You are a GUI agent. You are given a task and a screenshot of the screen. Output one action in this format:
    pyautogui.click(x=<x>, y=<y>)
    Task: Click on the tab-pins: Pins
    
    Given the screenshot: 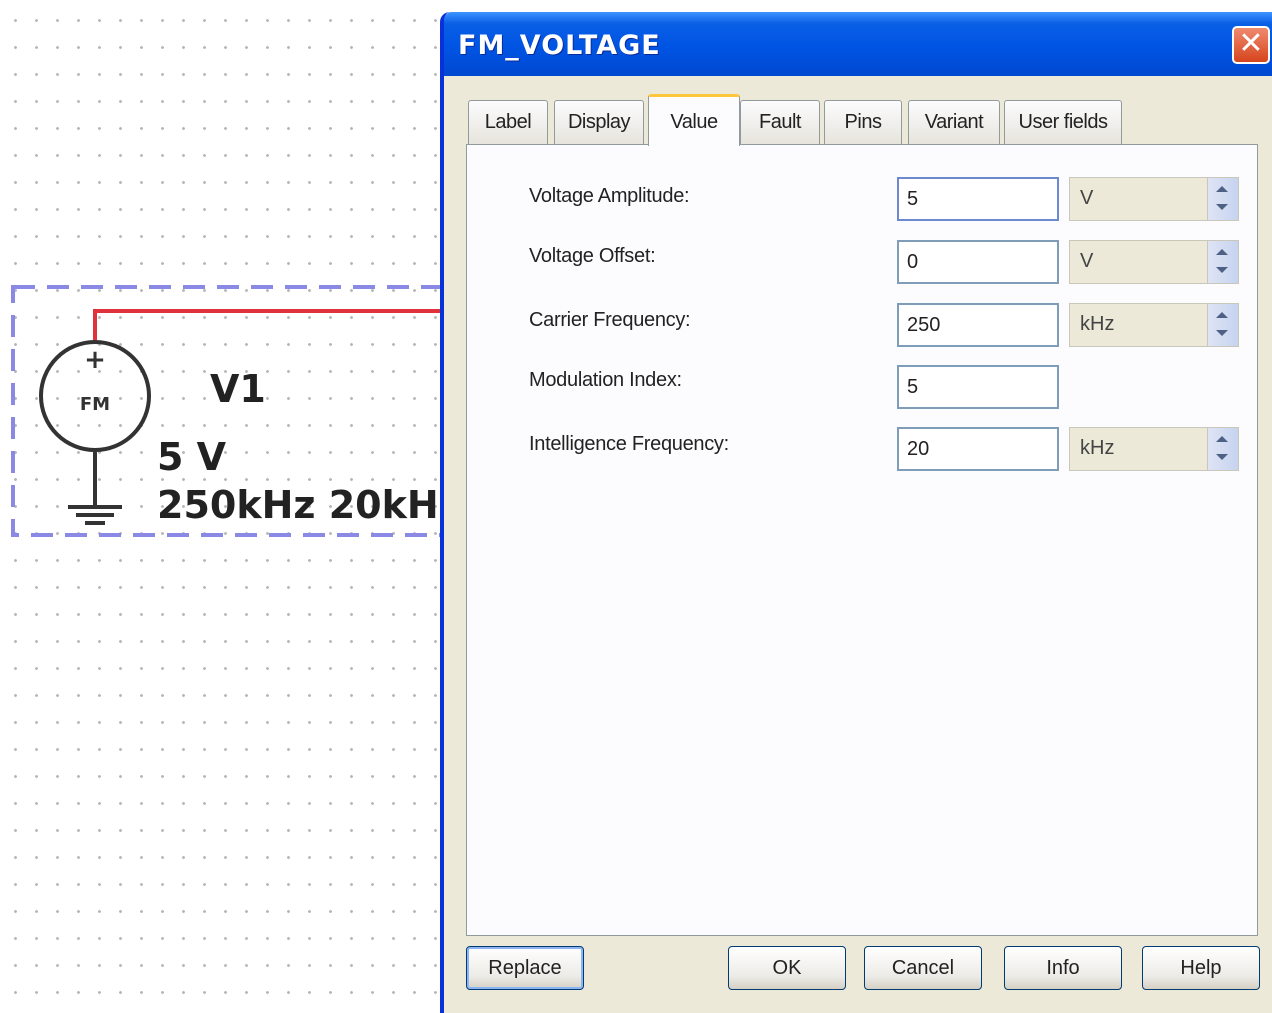 What is the action you would take?
    pyautogui.click(x=863, y=122)
    